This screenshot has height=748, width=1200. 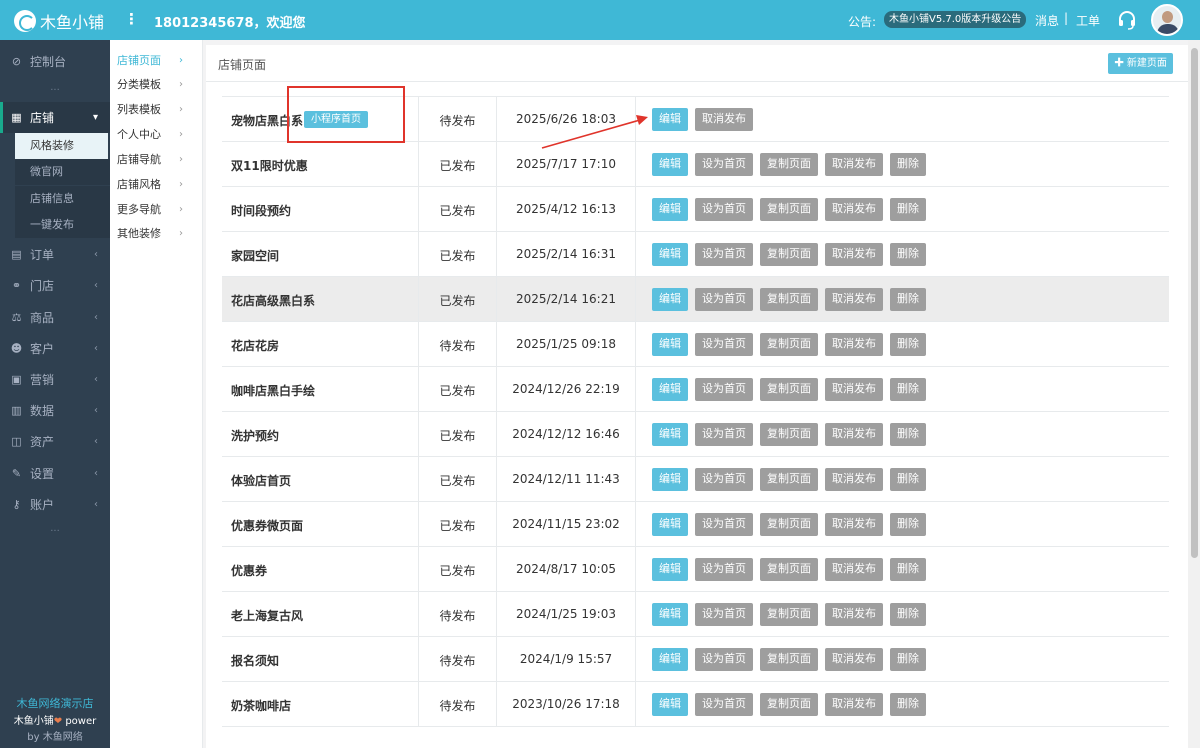 What do you see at coordinates (55, 504) in the screenshot?
I see `sidebar-item-account: ⚷ 账户 ‹` at bounding box center [55, 504].